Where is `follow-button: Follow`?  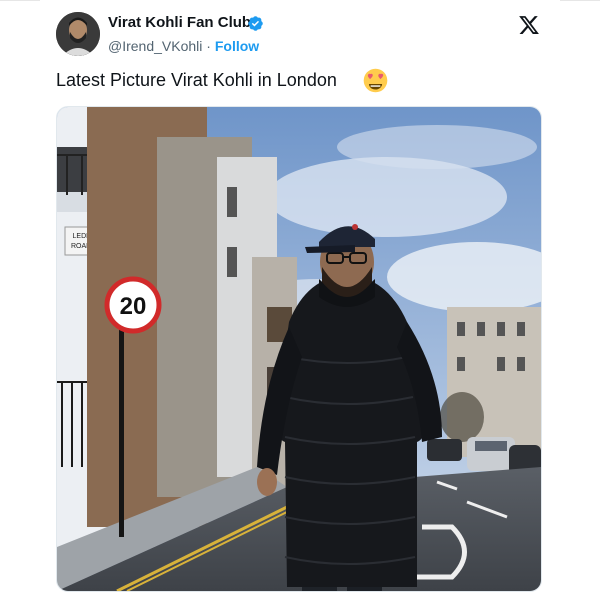 follow-button: Follow is located at coordinates (237, 46).